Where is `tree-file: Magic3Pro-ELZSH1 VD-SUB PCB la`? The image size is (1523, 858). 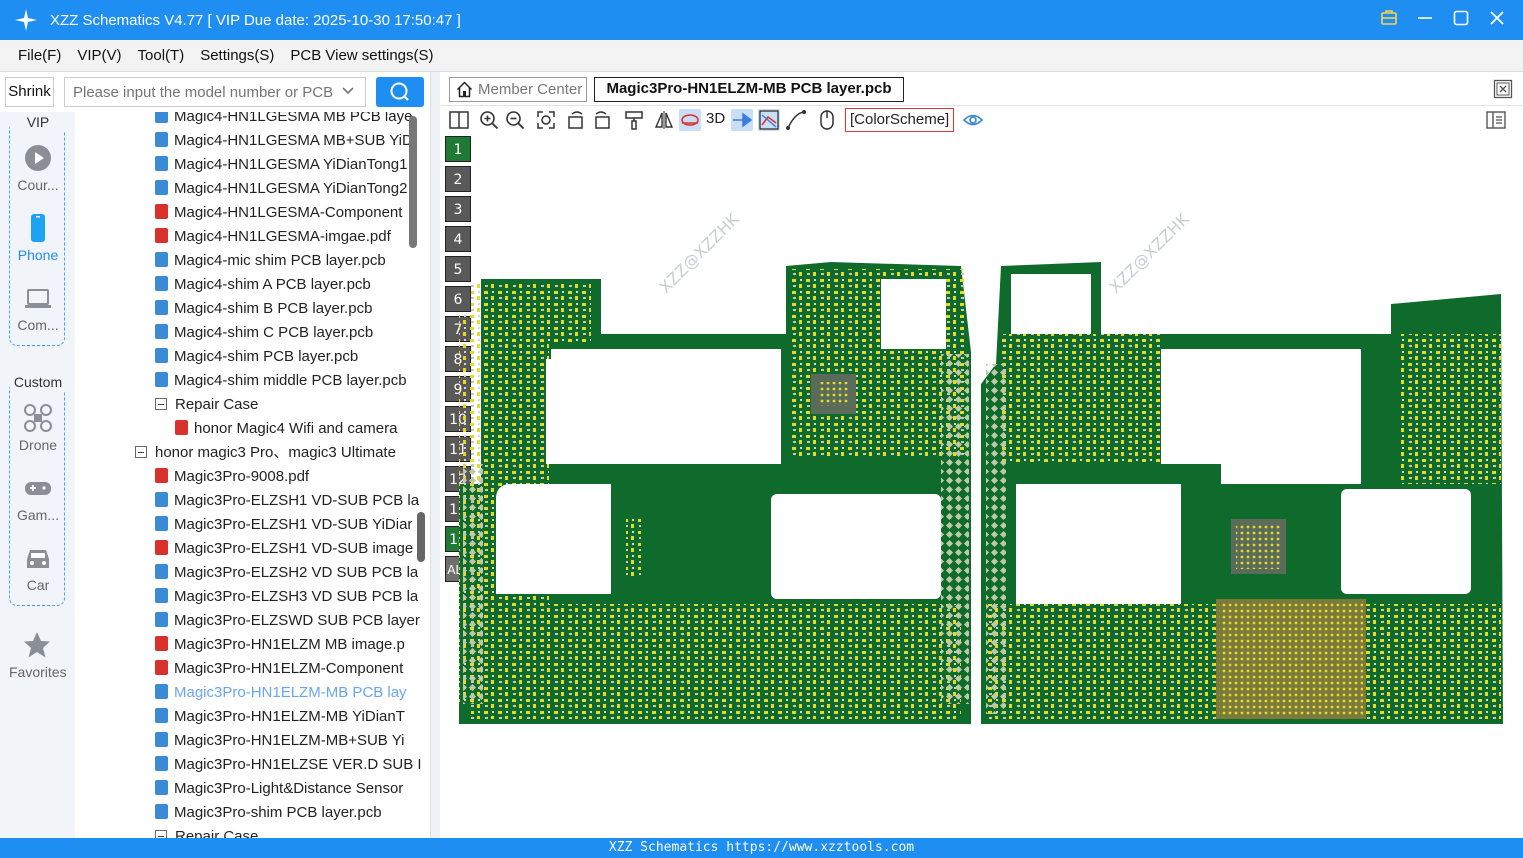 tree-file: Magic3Pro-ELZSH1 VD-SUB PCB la is located at coordinates (287, 501).